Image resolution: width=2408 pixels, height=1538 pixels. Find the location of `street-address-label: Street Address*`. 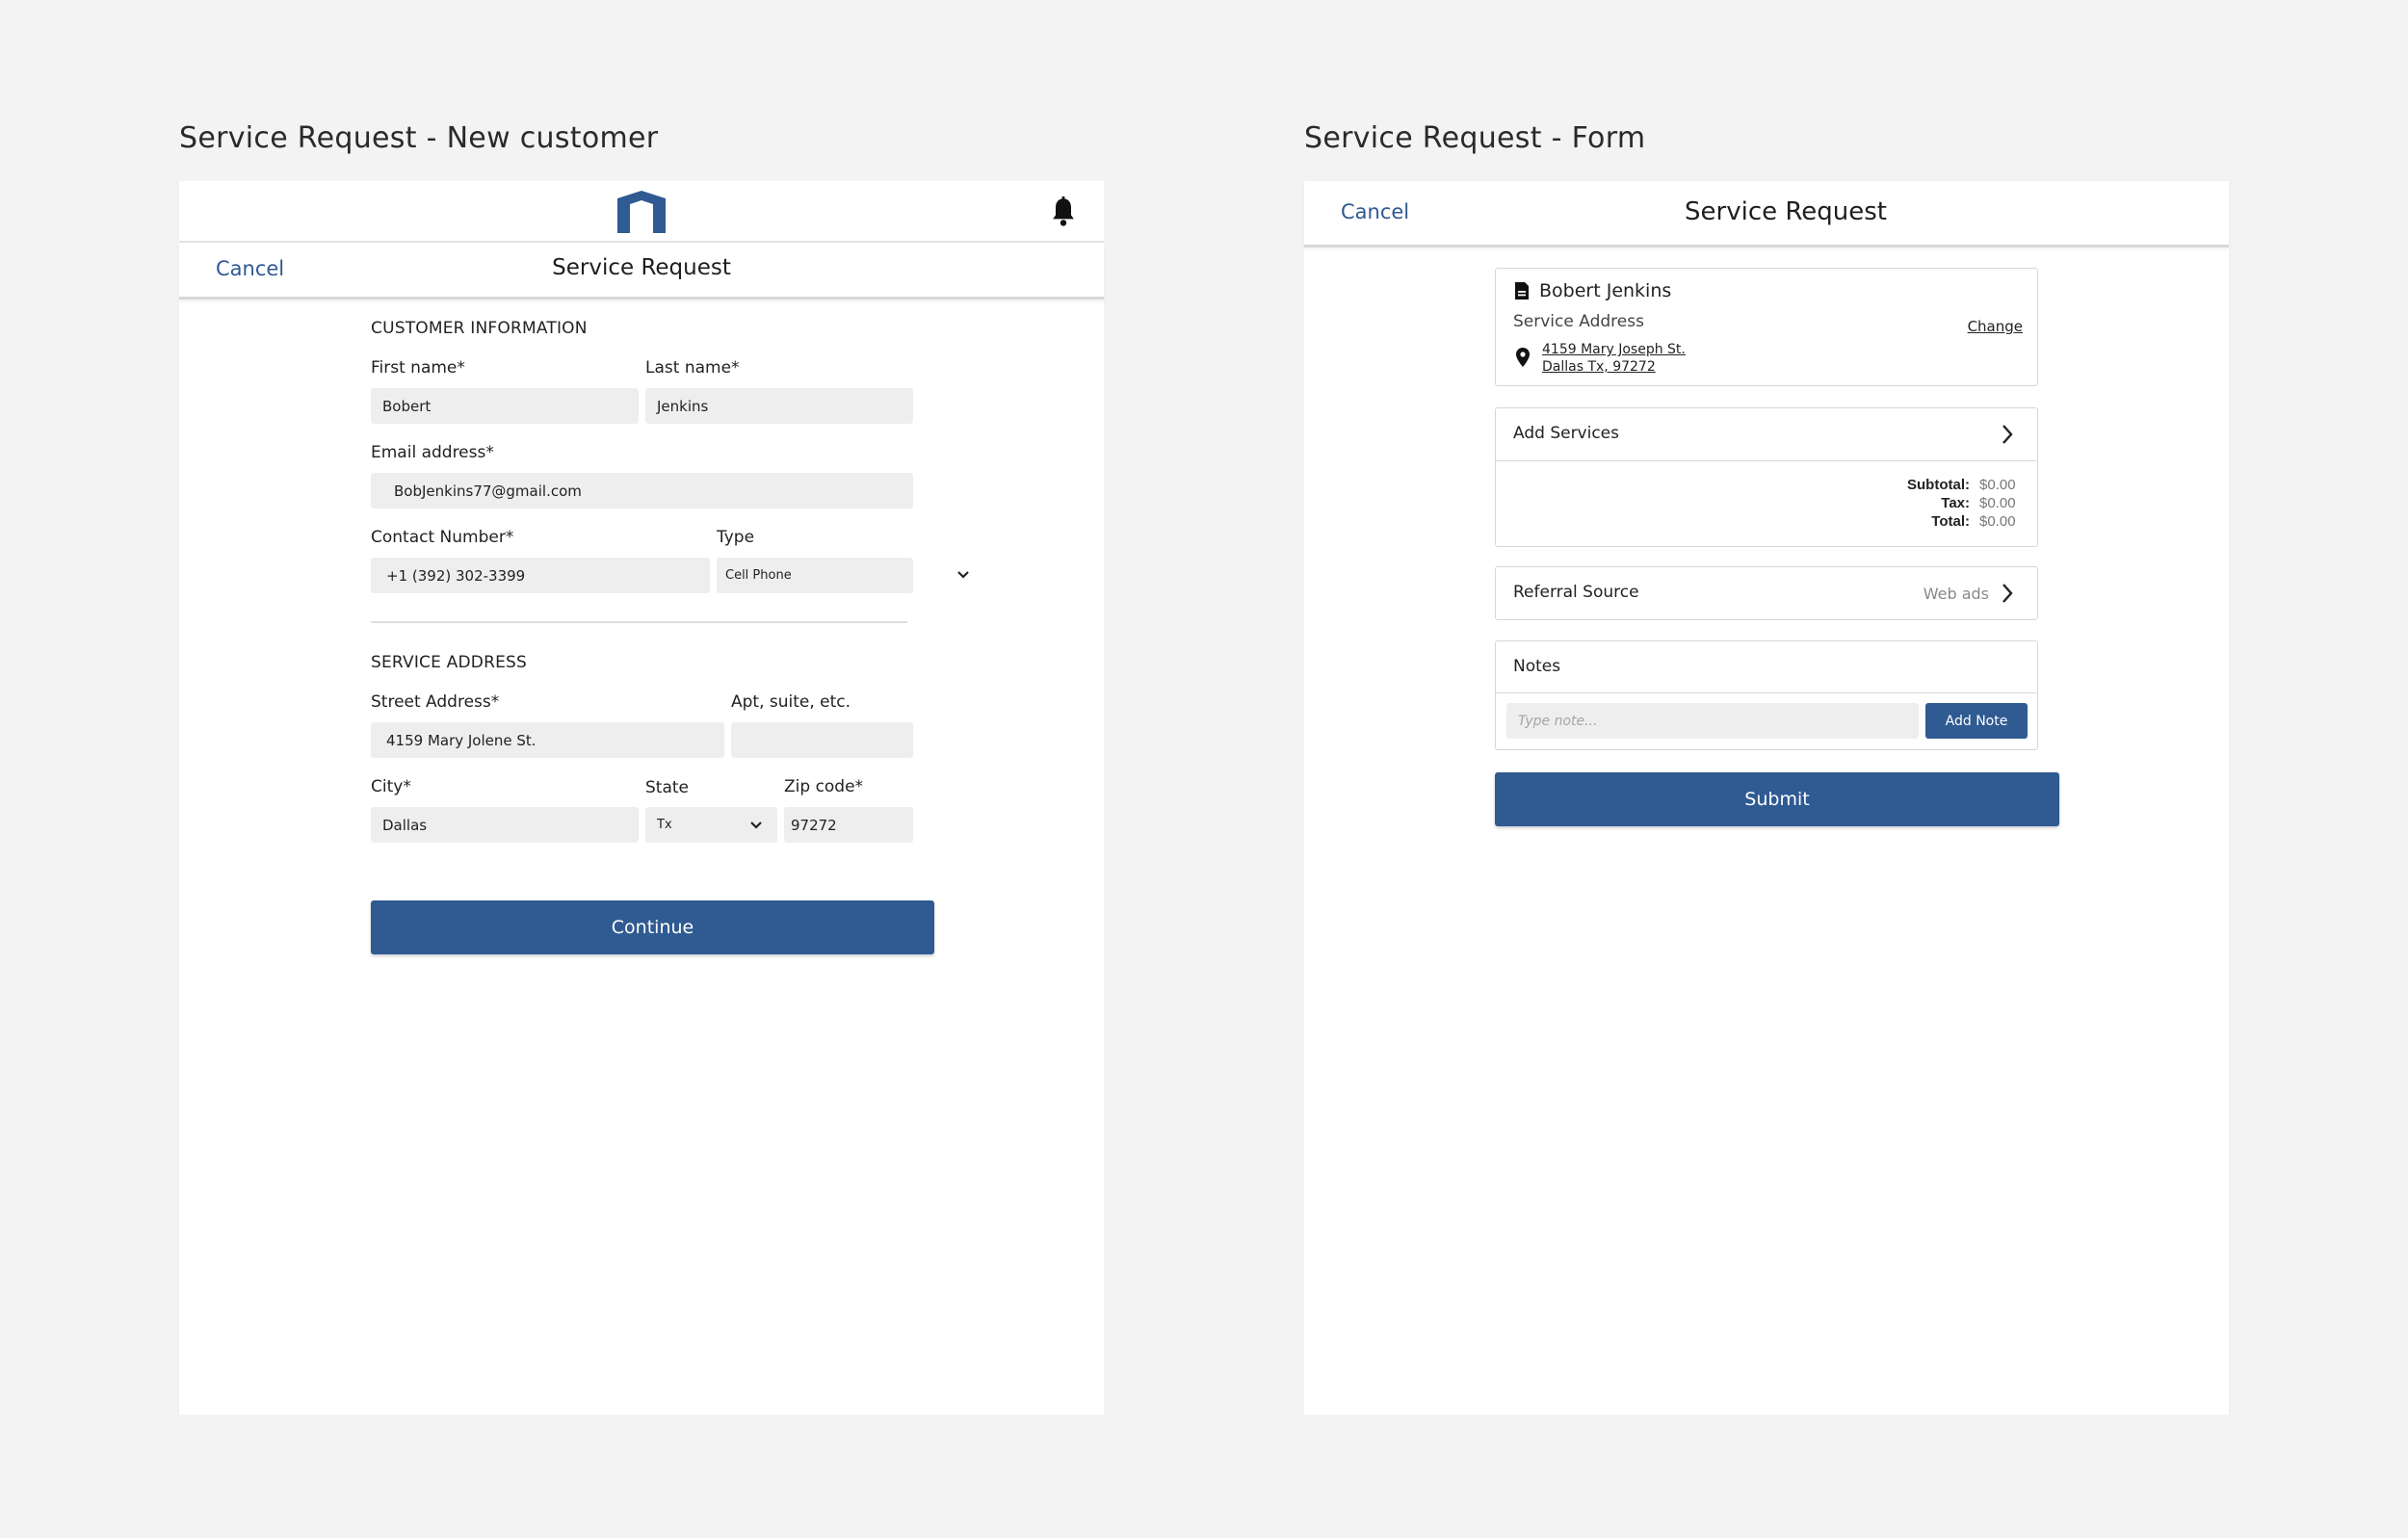

street-address-label: Street Address* is located at coordinates (435, 702).